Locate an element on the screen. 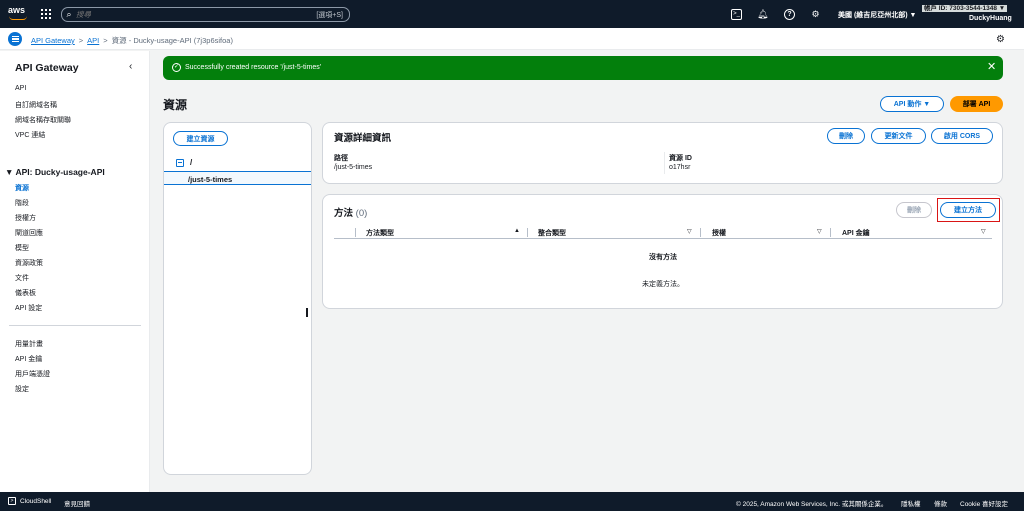  account-menu: 帳戶 ID: 7303-3544-1348 ▼ is located at coordinates (965, 7).